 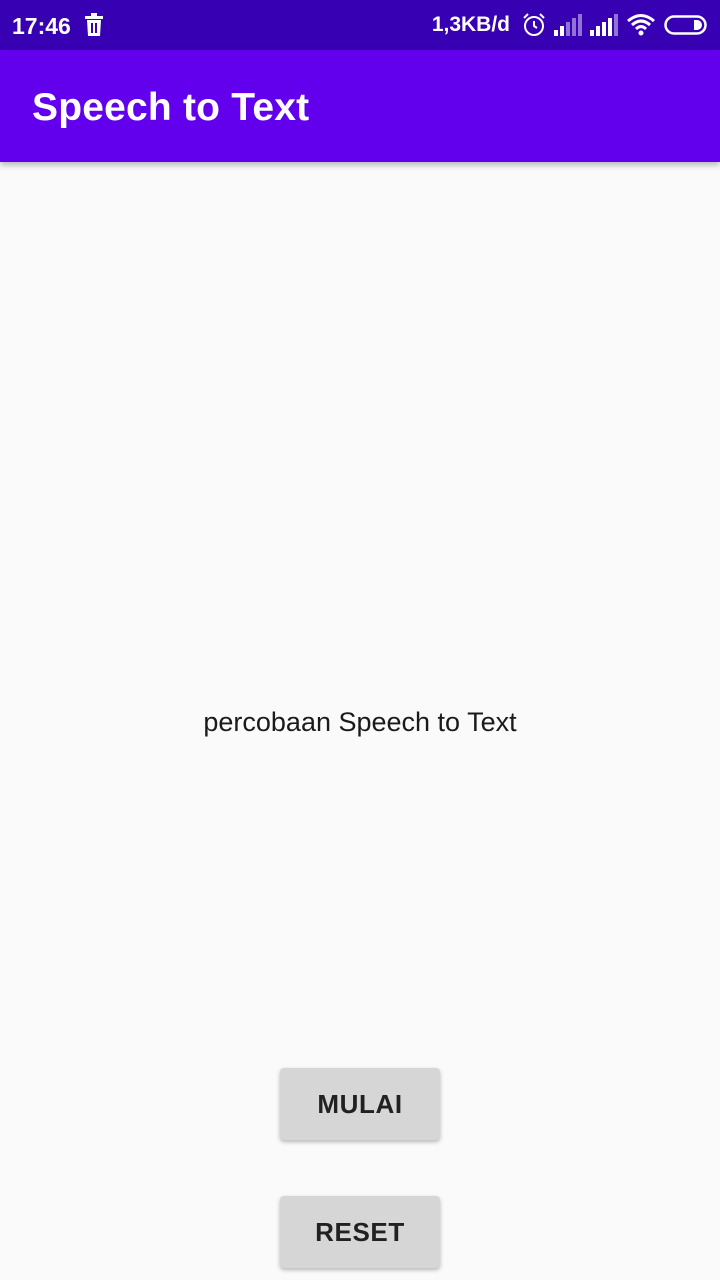 I want to click on network-speed: 1,3KB/d, so click(x=470, y=24).